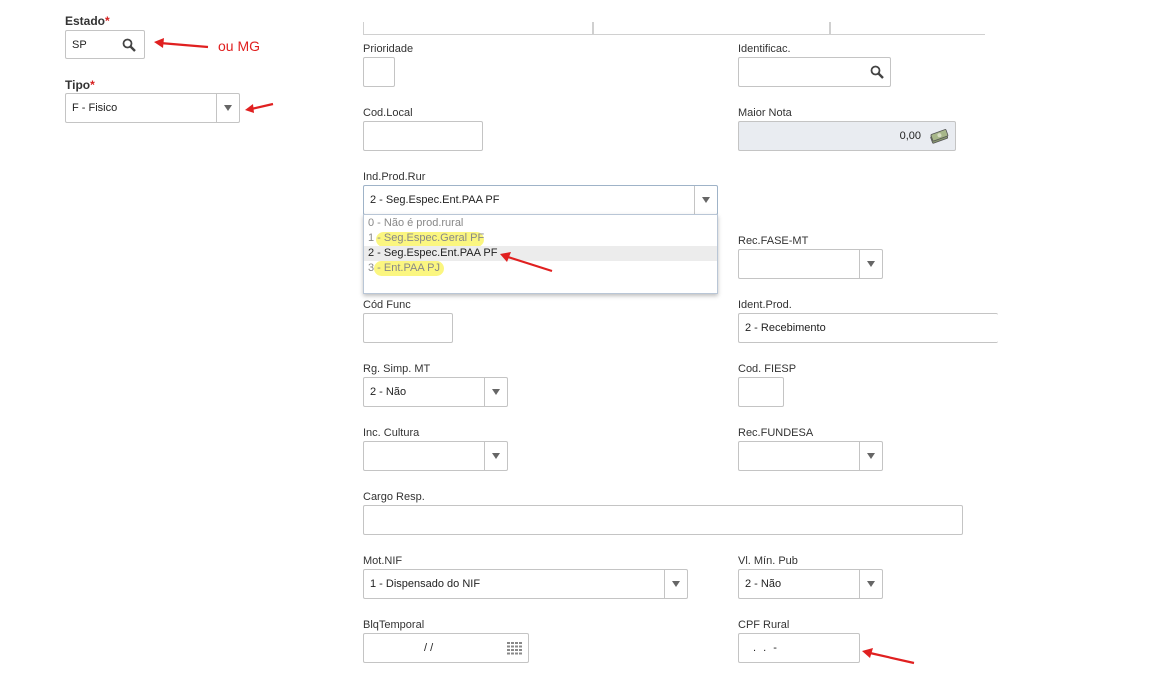 The height and width of the screenshot is (687, 1152). What do you see at coordinates (388, 392) in the screenshot?
I see `rg-simp-mt-value: 2 - Não` at bounding box center [388, 392].